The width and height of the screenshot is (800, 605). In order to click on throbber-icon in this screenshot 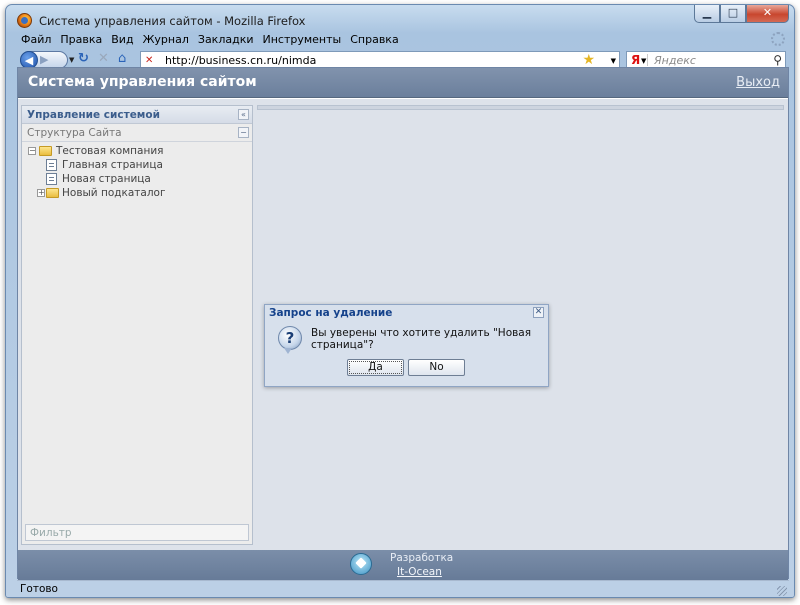, I will do `click(778, 39)`.